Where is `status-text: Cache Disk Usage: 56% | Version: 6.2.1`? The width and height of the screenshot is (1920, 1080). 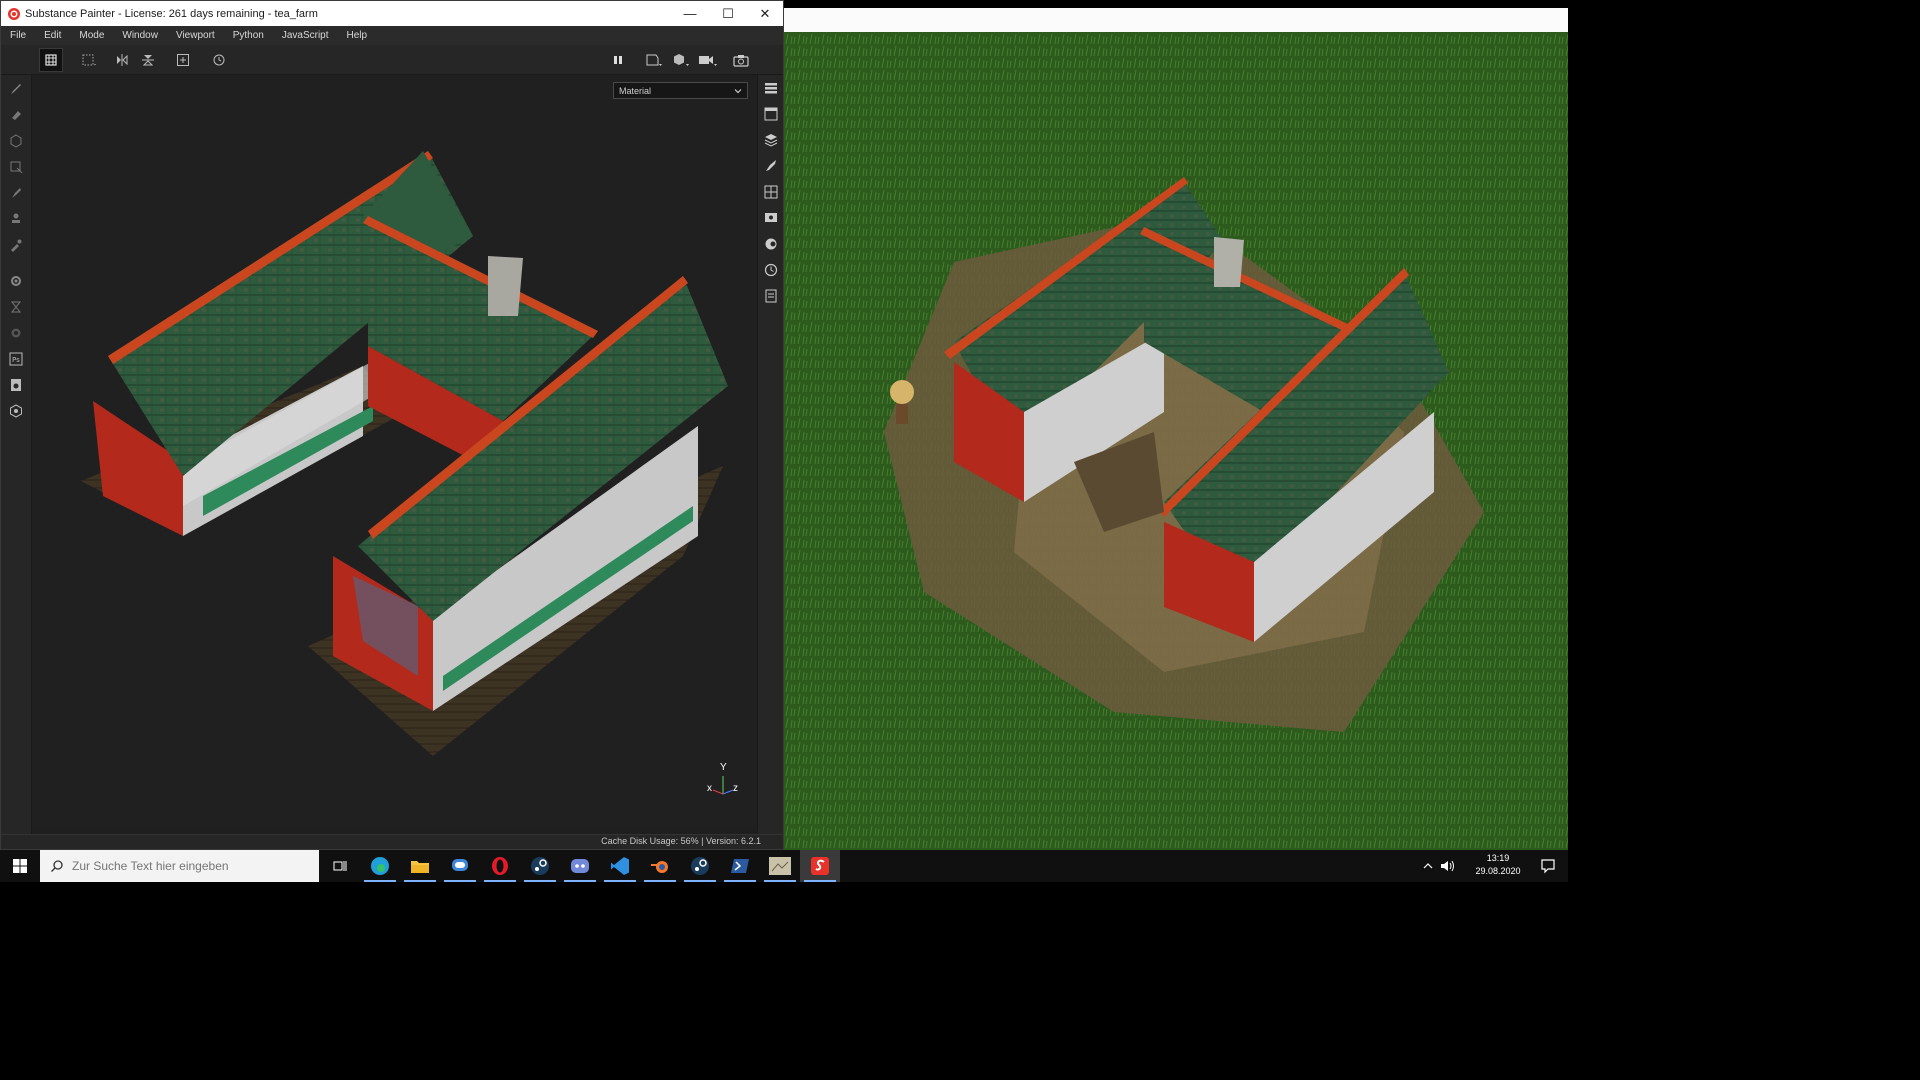 status-text: Cache Disk Usage: 56% | Version: 6.2.1 is located at coordinates (681, 841).